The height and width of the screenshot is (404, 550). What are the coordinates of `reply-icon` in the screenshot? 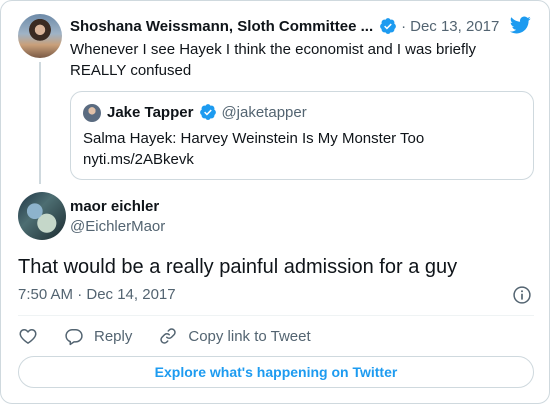 It's located at (74, 337).